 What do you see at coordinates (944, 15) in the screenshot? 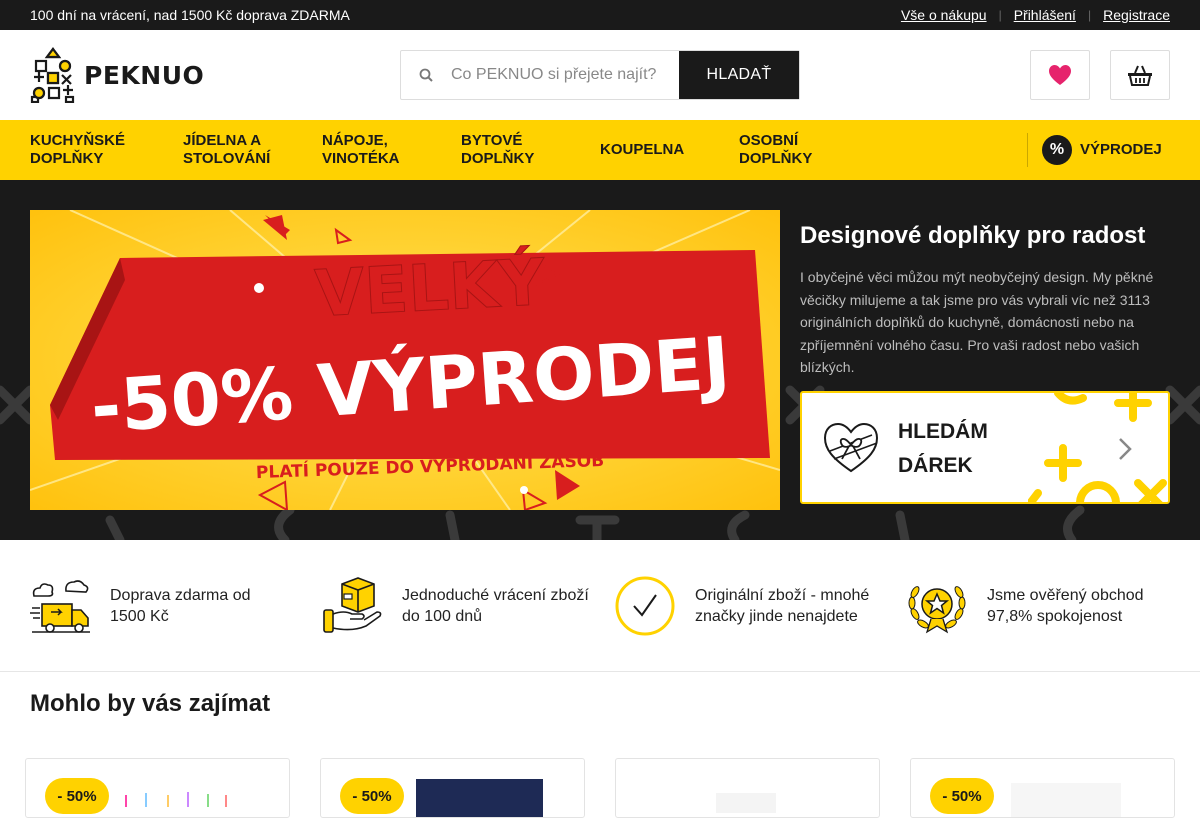
I see `link-shopping-info: Vše o nákupu` at bounding box center [944, 15].